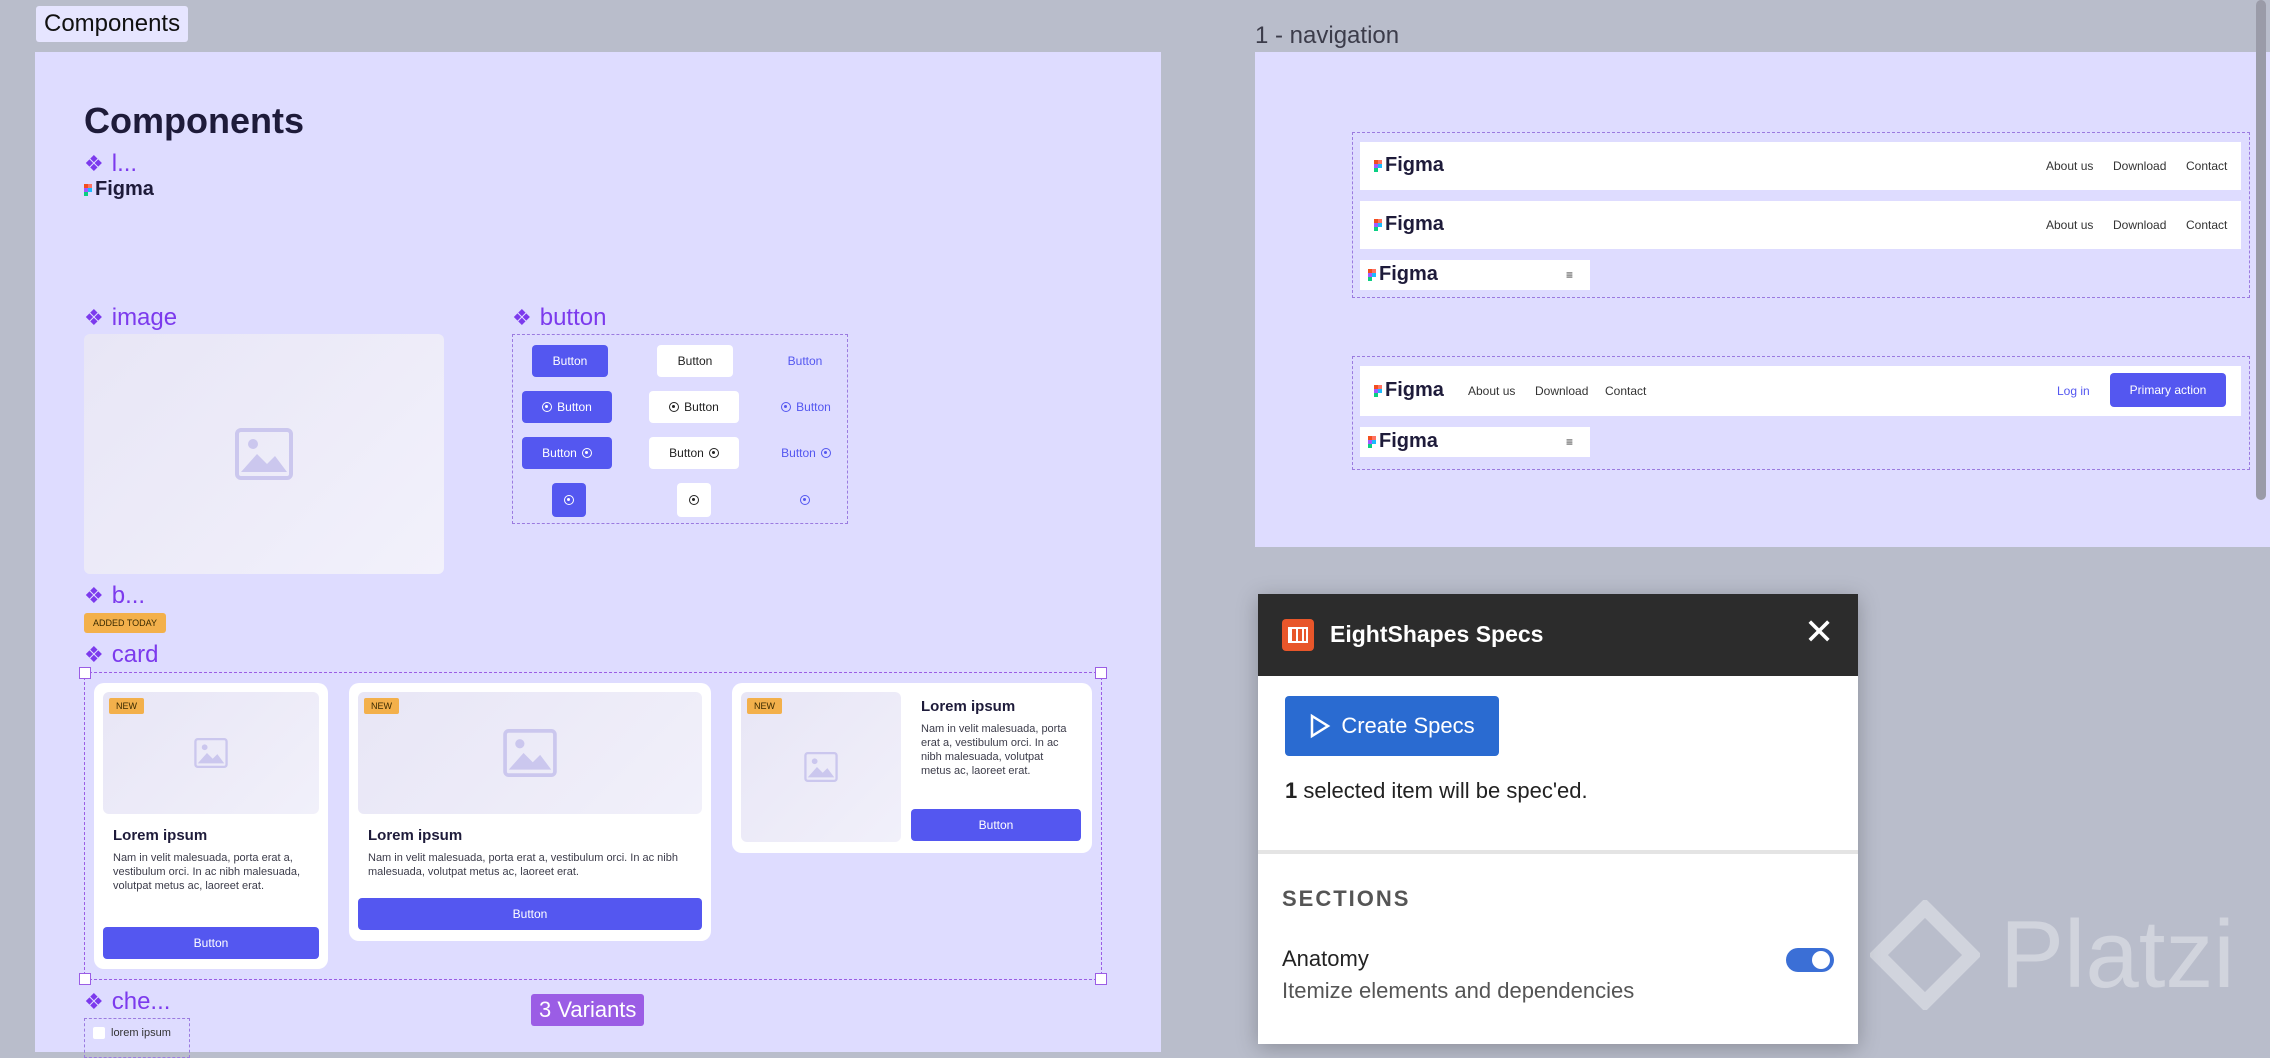 This screenshot has height=1058, width=2270. What do you see at coordinates (805, 361) in the screenshot?
I see `tertiary-button: Button` at bounding box center [805, 361].